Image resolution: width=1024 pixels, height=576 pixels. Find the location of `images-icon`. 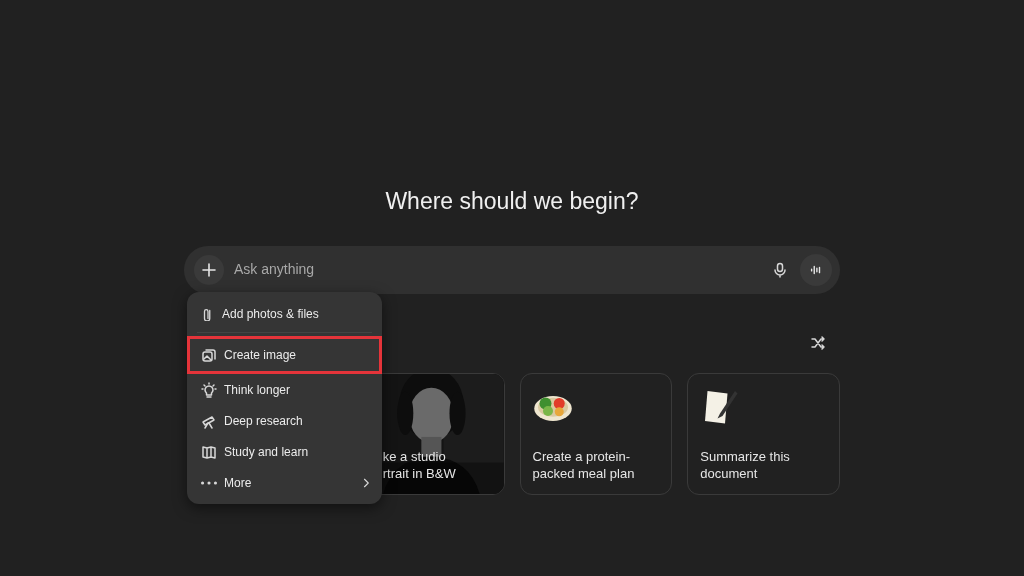

images-icon is located at coordinates (209, 355).